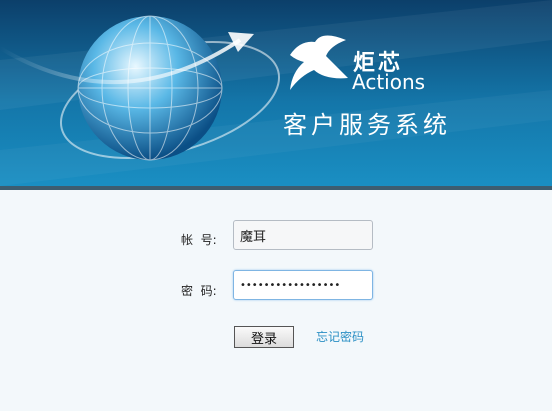 The width and height of the screenshot is (552, 411). I want to click on account-input, so click(303, 235).